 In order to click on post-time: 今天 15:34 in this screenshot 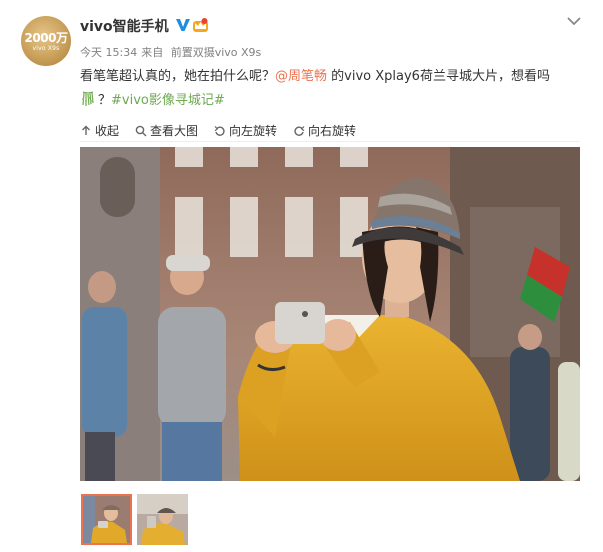, I will do `click(108, 52)`.